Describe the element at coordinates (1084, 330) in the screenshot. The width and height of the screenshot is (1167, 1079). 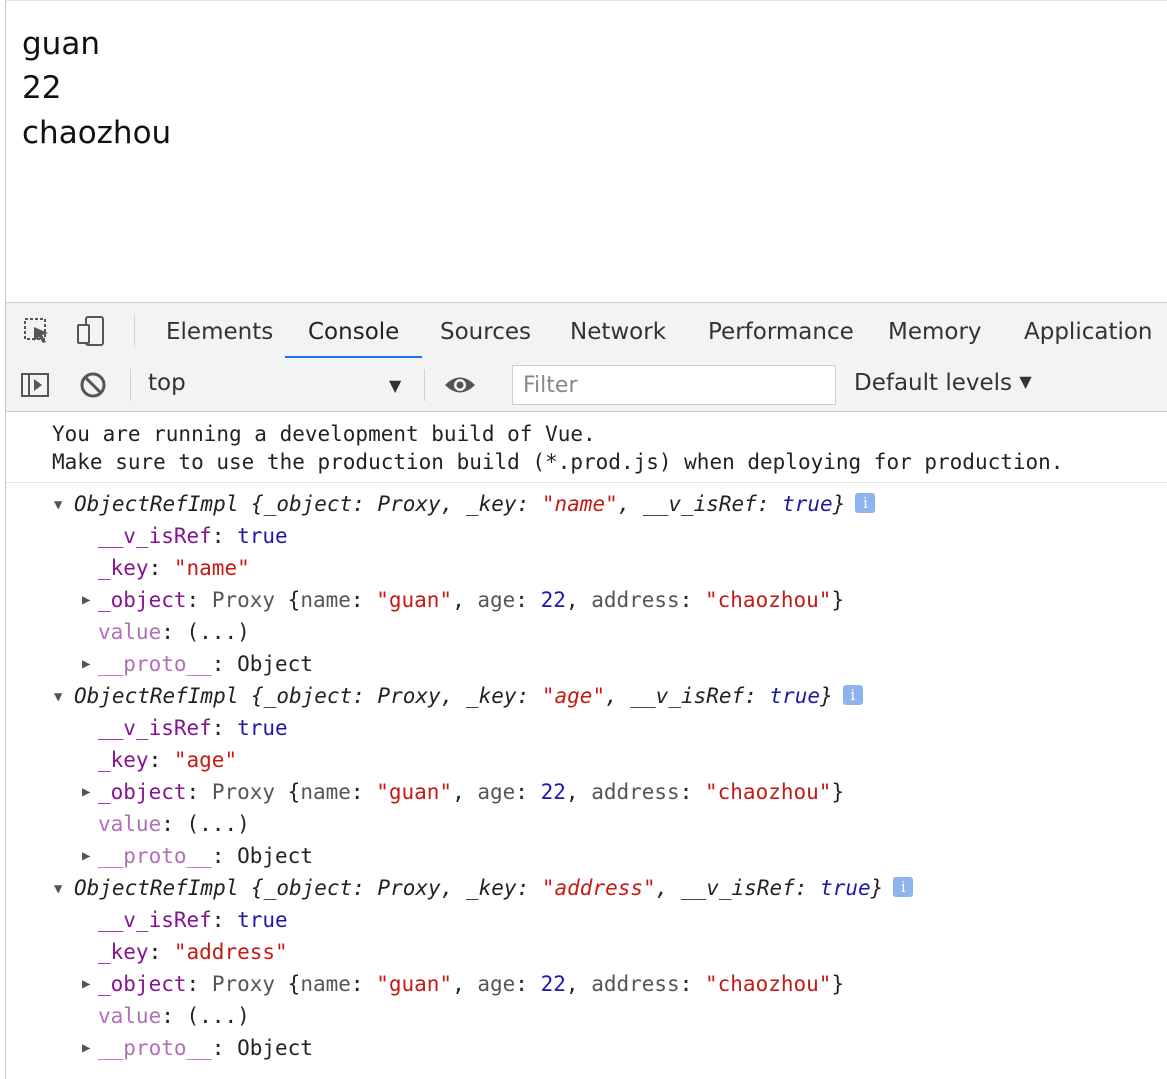
I see `tab-application: Application` at that location.